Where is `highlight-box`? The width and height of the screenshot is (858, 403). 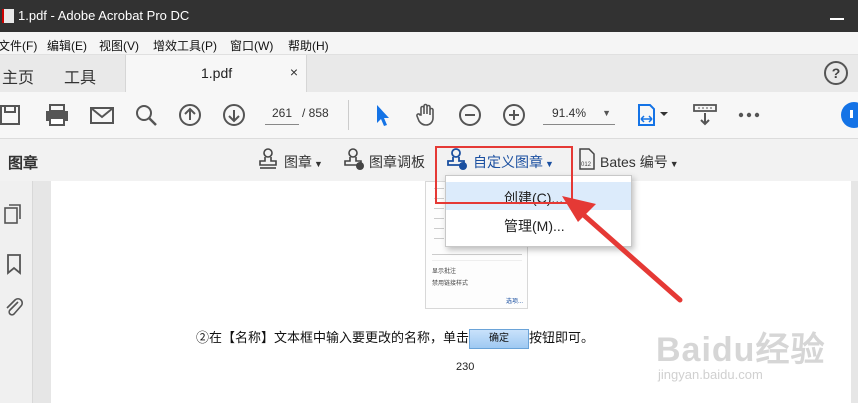 highlight-box is located at coordinates (504, 175).